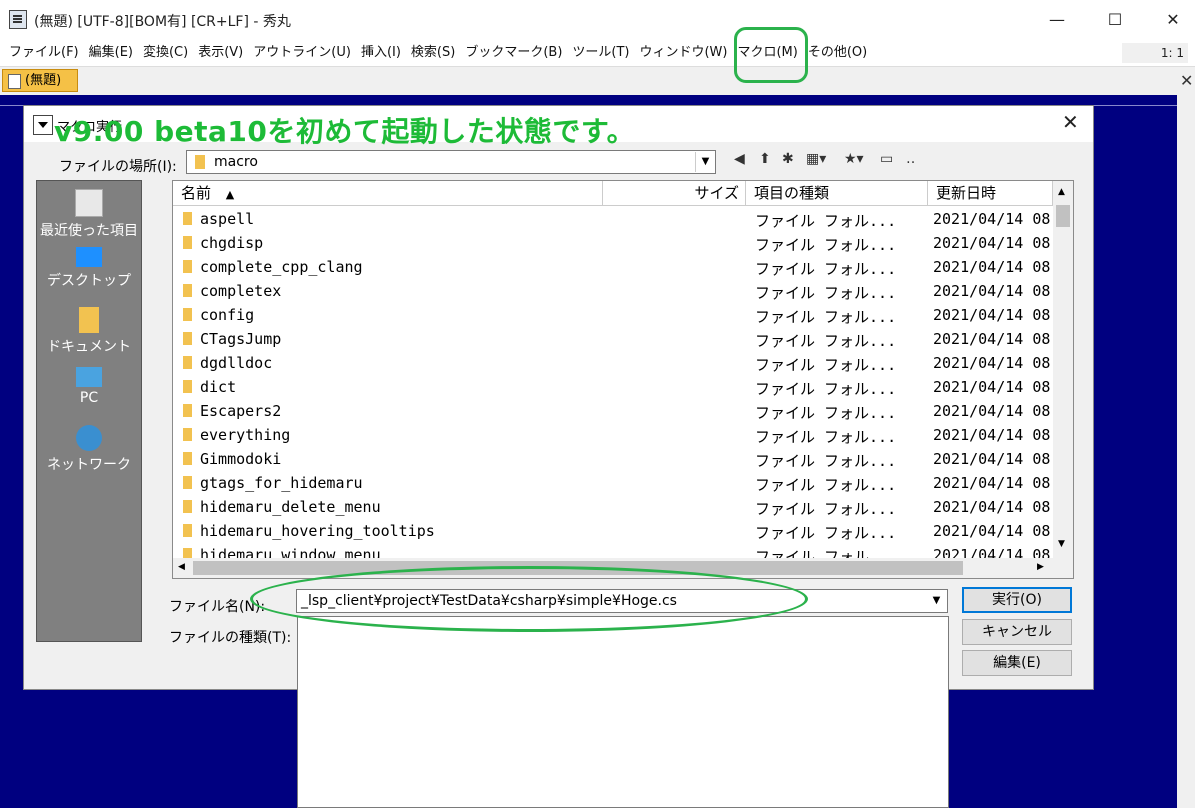  Describe the element at coordinates (683, 53) in the screenshot. I see `menu-window: ウィンドウ(W)` at that location.